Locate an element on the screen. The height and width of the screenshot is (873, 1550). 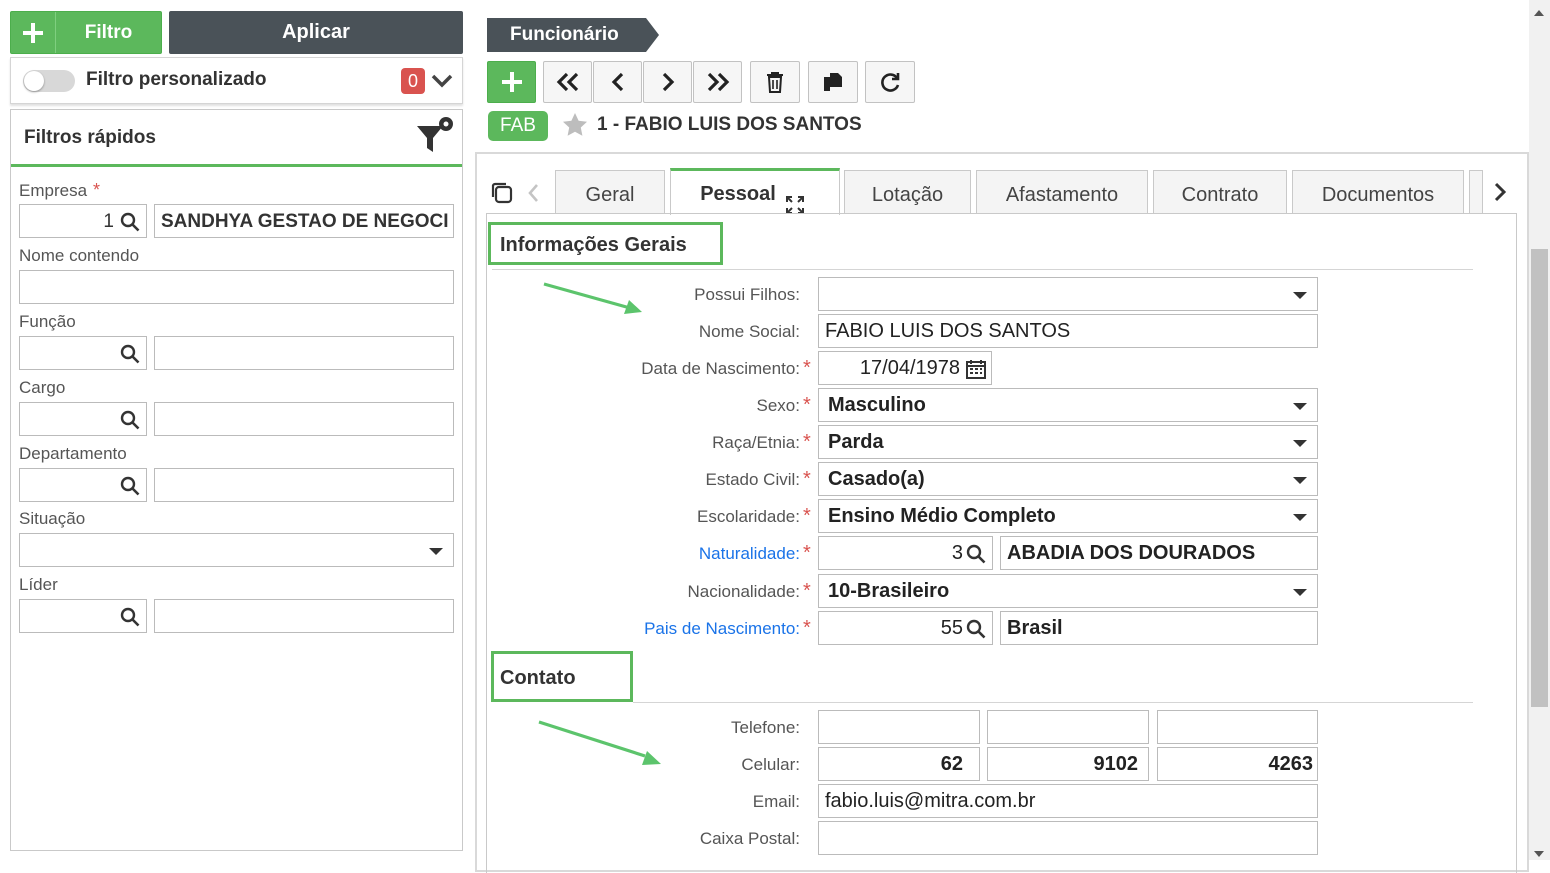
scrollbar-thumb is located at coordinates (1539, 478).